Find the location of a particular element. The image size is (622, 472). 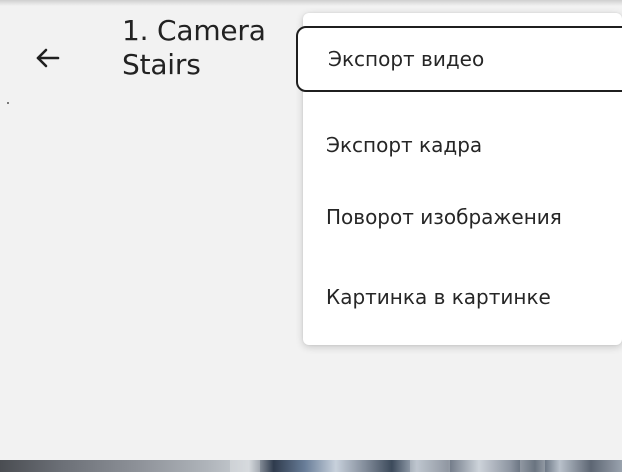

menu-item-rotate-image: Поворот изображения is located at coordinates (462, 217).